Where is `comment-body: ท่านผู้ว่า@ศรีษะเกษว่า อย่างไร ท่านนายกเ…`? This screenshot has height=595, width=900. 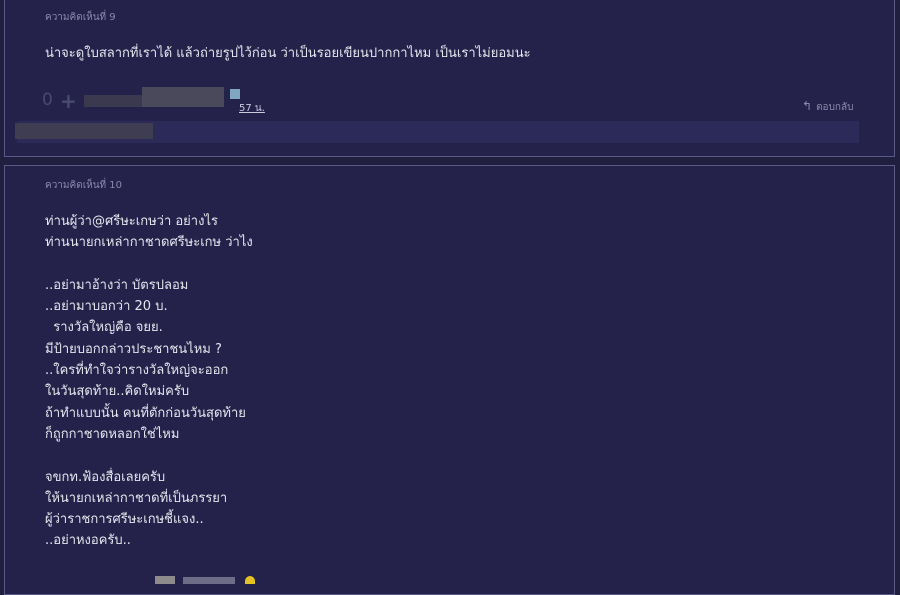 comment-body: ท่านผู้ว่า@ศรีษะเกษว่า อย่างไร ท่านนายกเ… is located at coordinates (149, 381).